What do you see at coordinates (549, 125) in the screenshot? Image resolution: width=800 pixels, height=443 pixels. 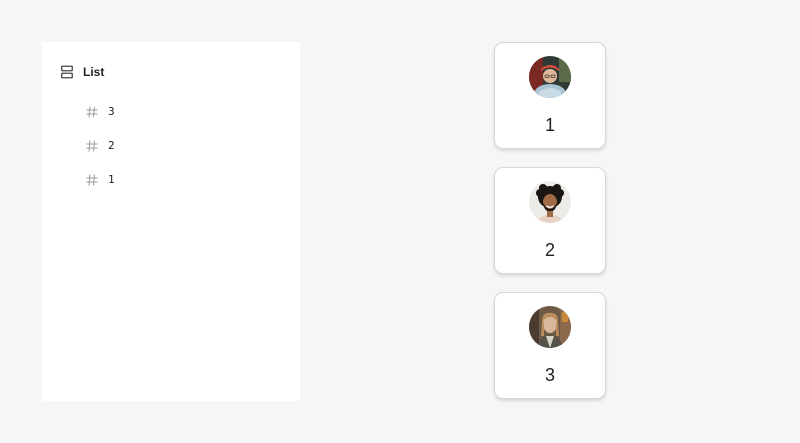 I see `card-label: 1` at bounding box center [549, 125].